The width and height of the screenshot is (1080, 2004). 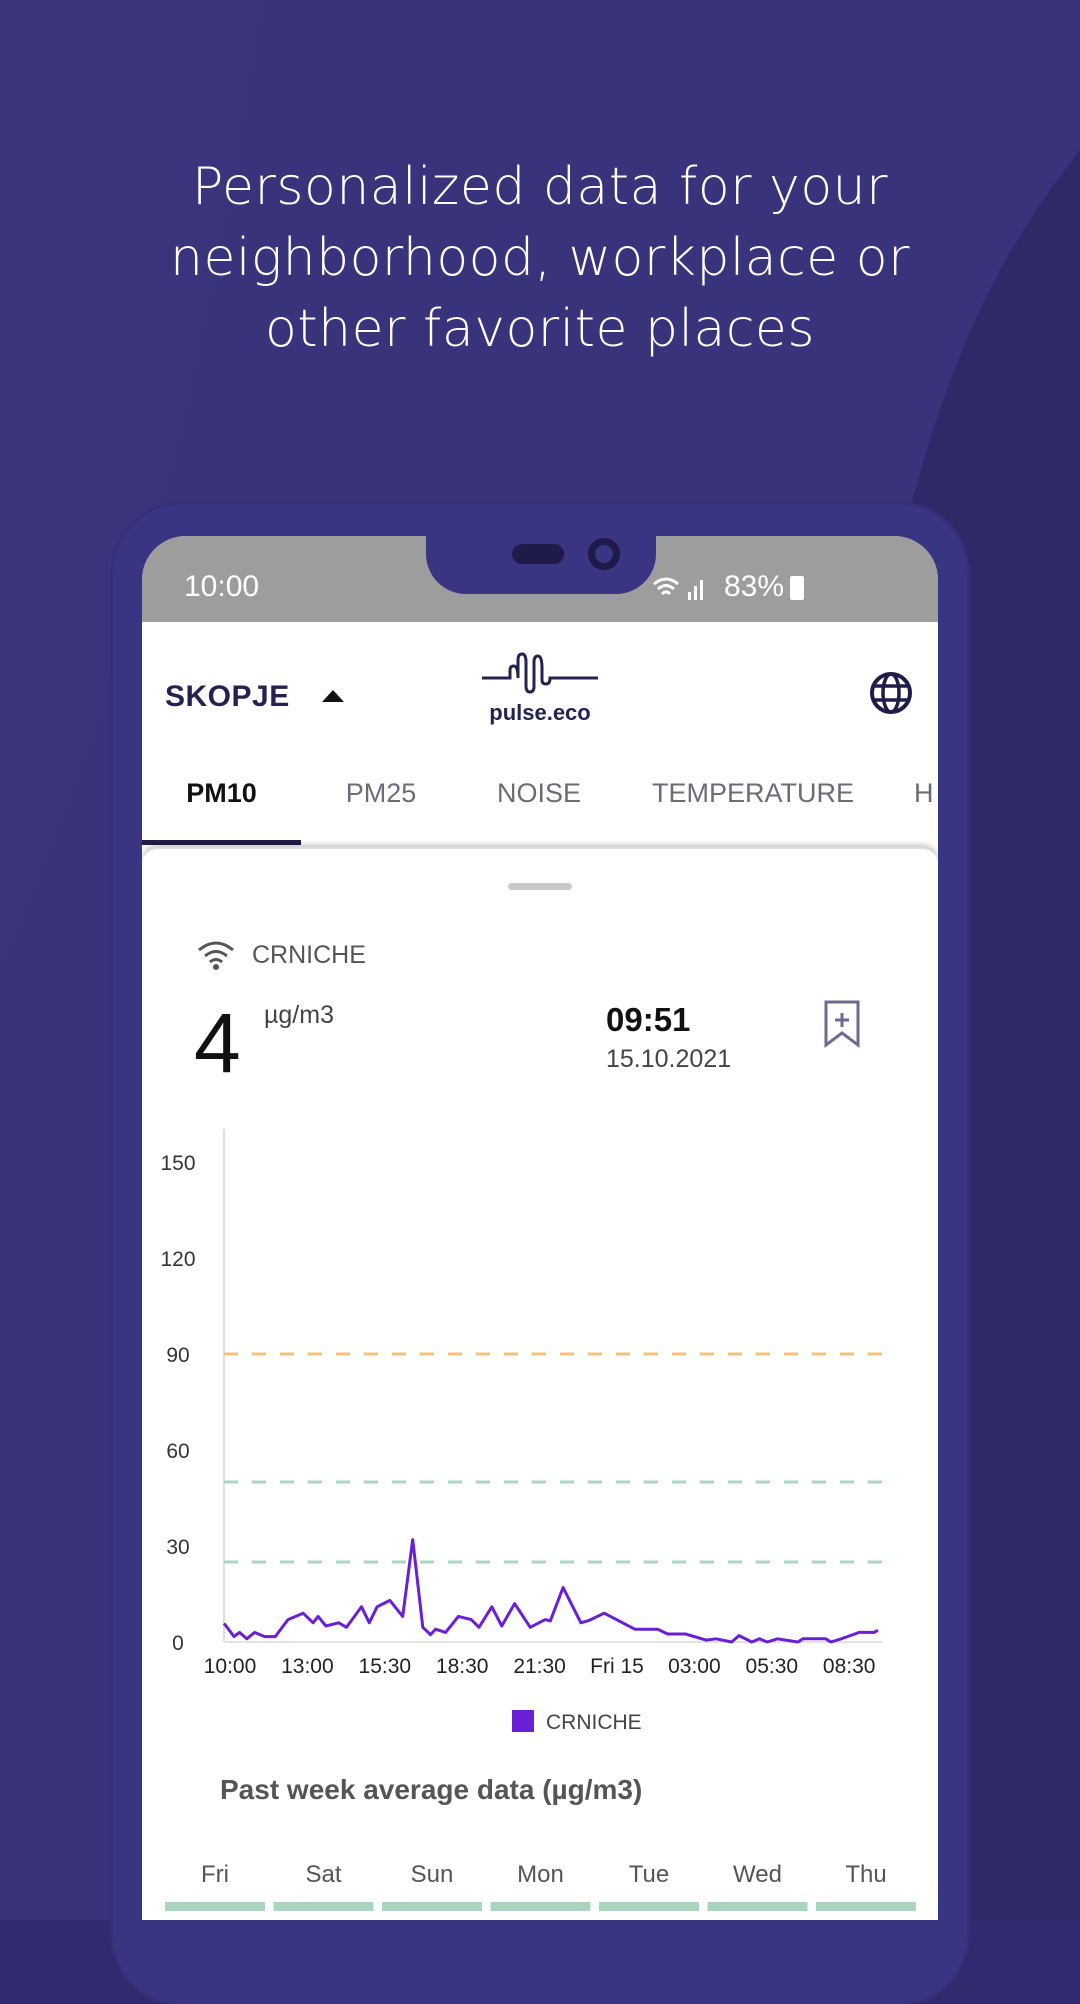 I want to click on tab-temperature: TEMPERATURE, so click(x=753, y=803).